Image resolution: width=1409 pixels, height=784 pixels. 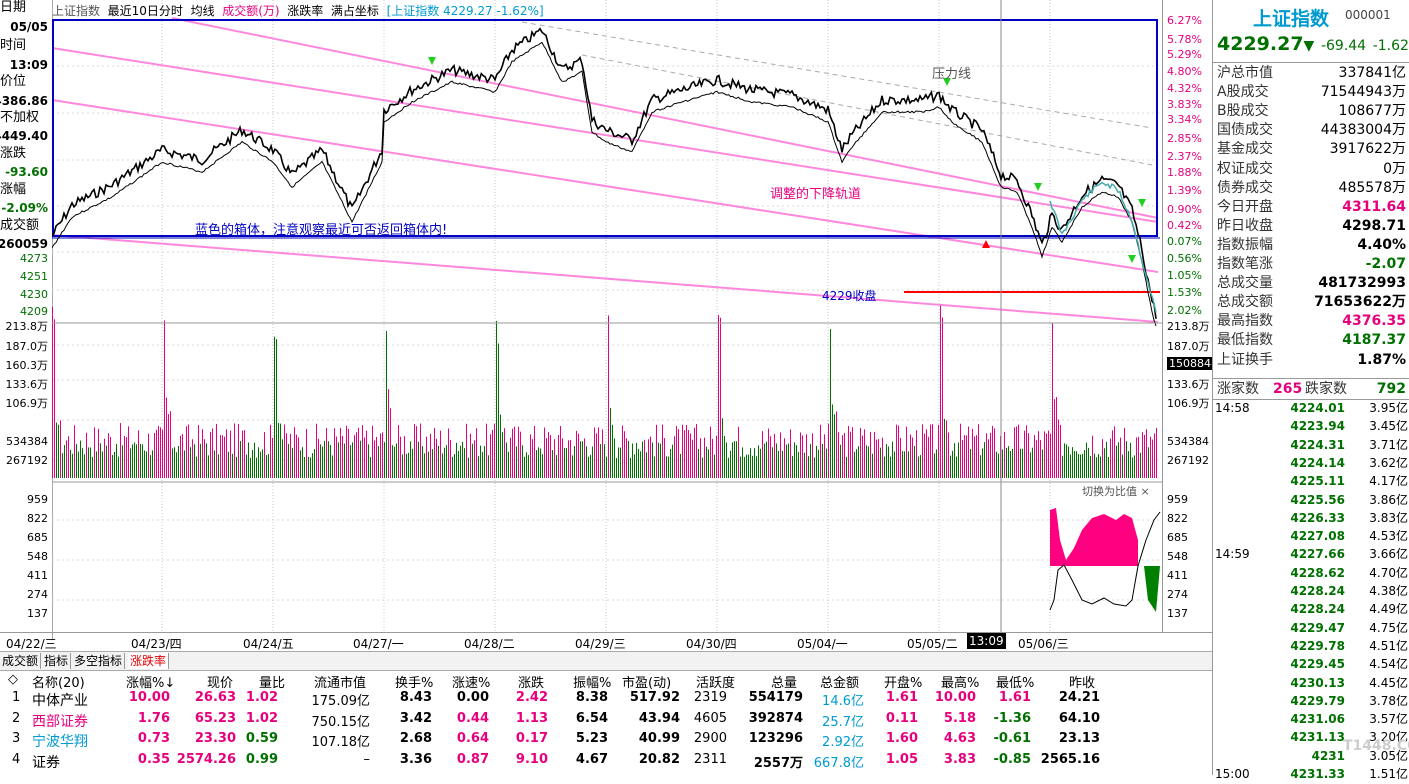 I want to click on tick-row: 4229.78 4.51亿, so click(x=1311, y=646).